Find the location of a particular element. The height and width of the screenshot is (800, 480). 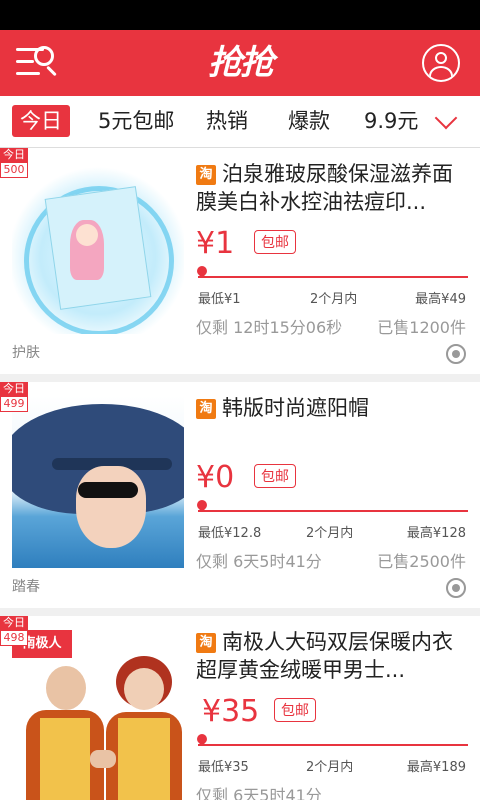

app-logo: 抢抢 is located at coordinates (241, 63).